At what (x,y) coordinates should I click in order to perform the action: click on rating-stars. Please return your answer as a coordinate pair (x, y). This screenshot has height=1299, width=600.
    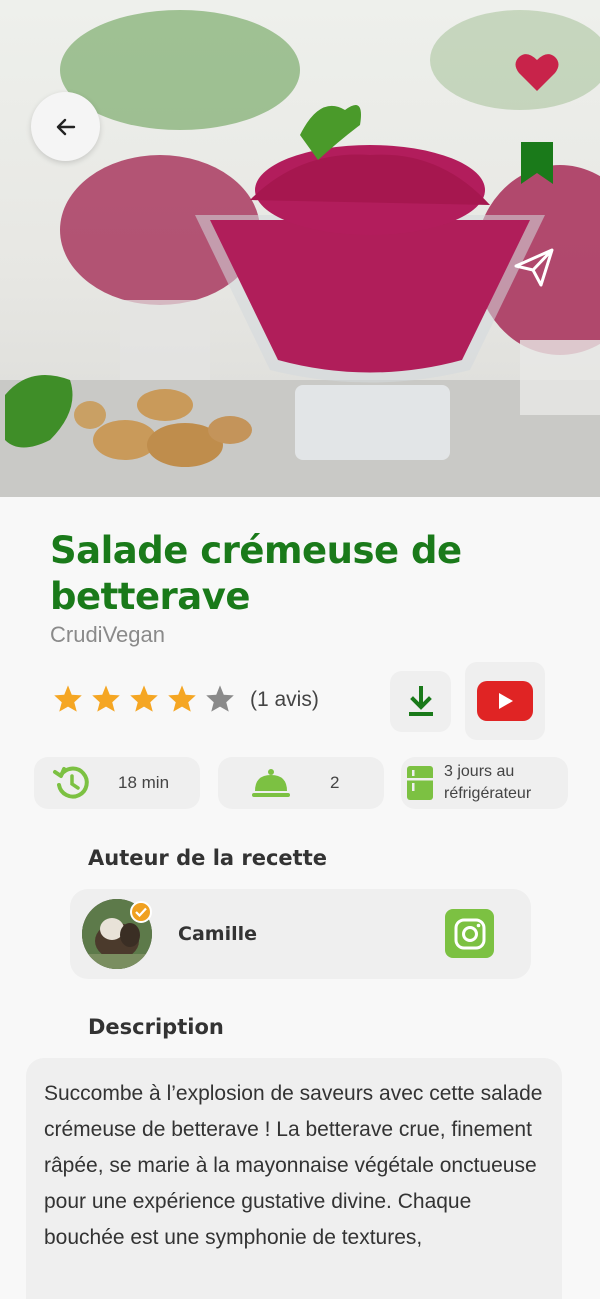
    Looking at the image, I should click on (144, 698).